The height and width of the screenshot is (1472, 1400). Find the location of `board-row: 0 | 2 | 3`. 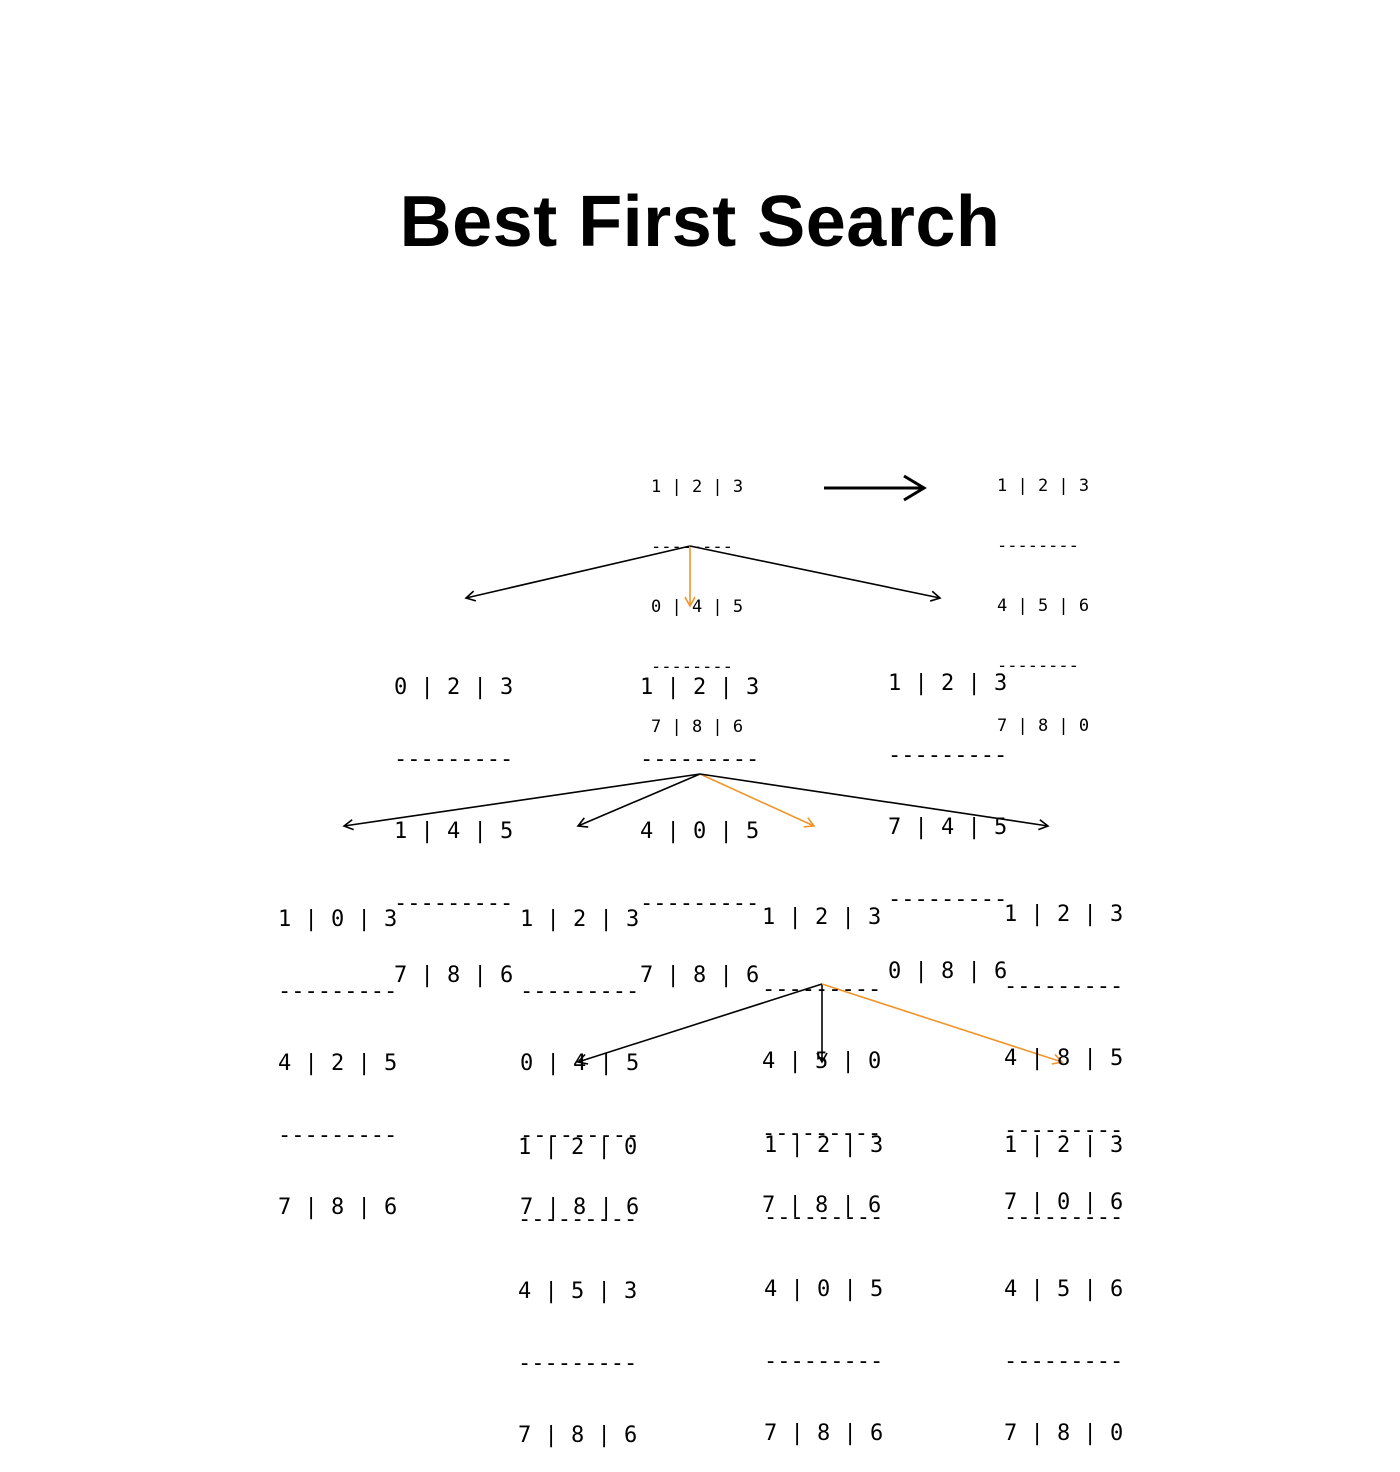

board-row: 0 | 2 | 3 is located at coordinates (454, 687).